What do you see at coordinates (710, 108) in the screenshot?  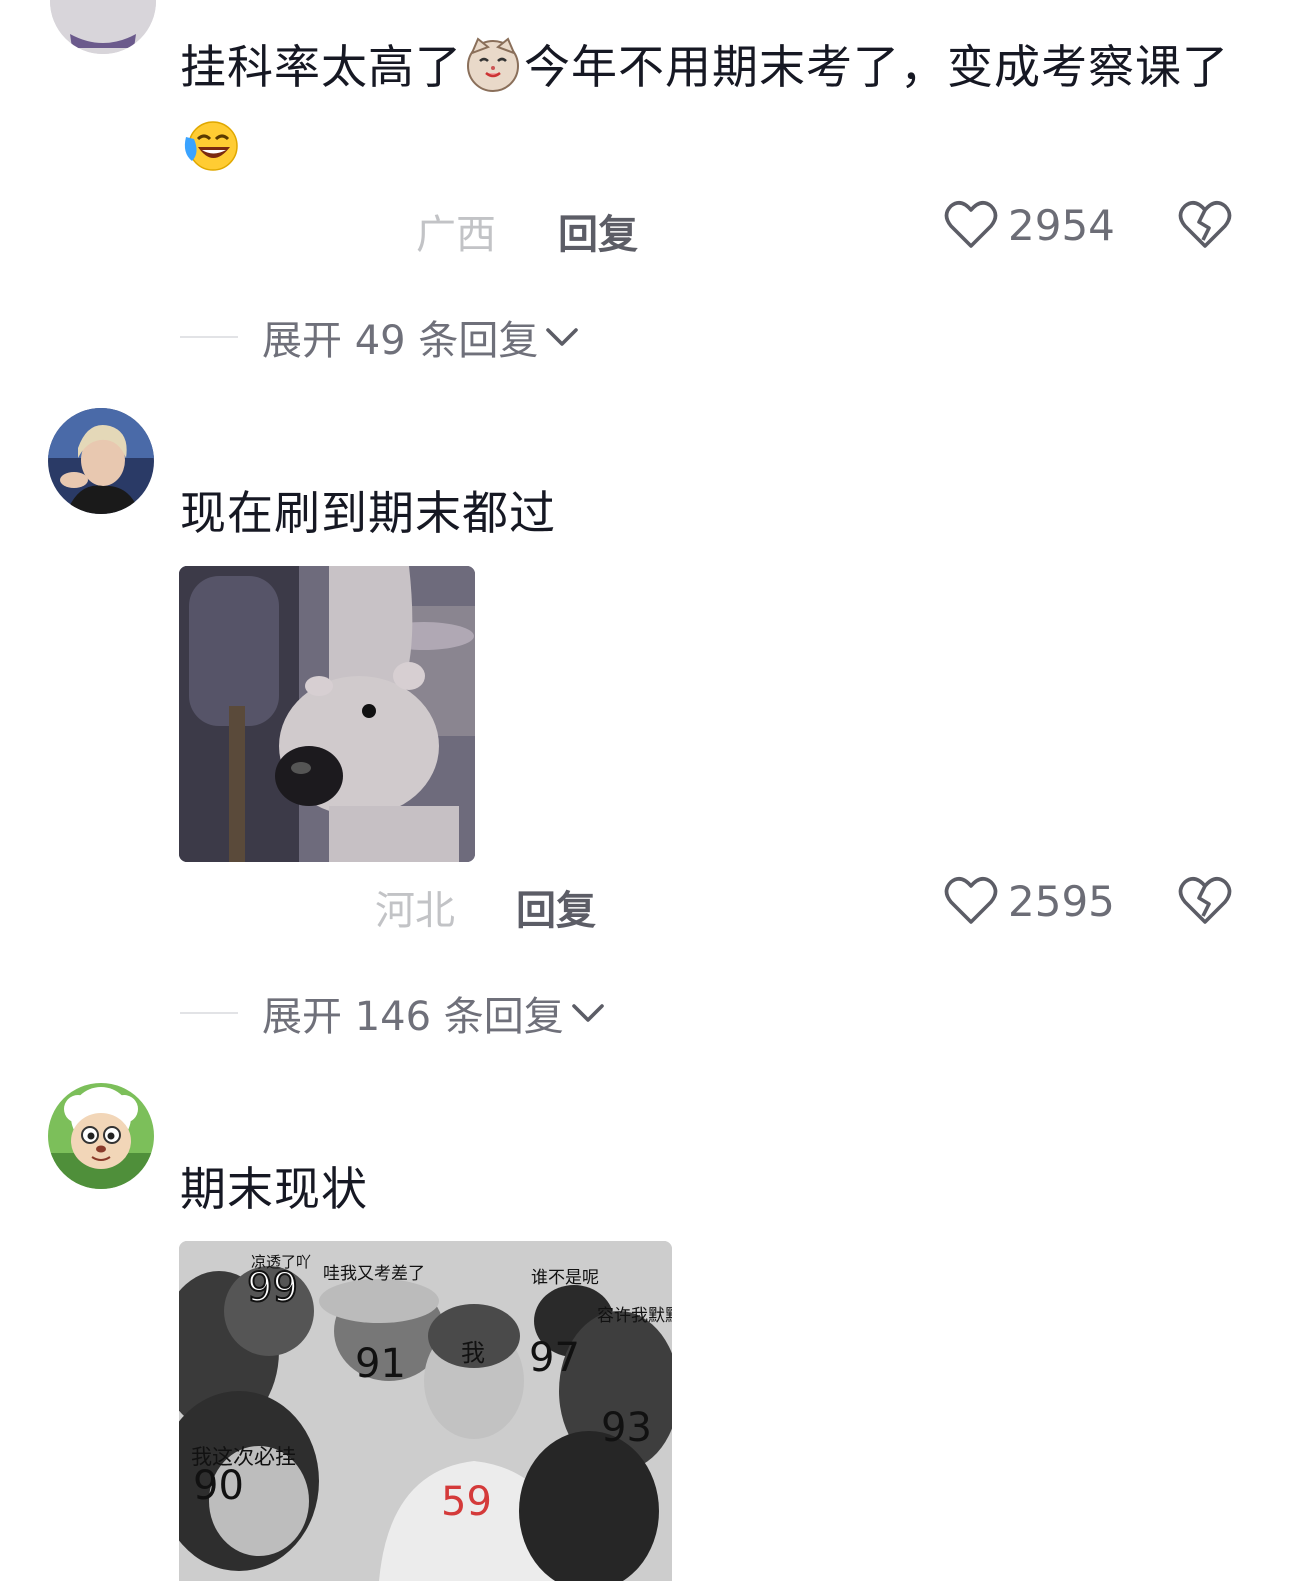 I see `comment-1-text: 挂科率太高了 今年不用期末考了，变成考察课了` at bounding box center [710, 108].